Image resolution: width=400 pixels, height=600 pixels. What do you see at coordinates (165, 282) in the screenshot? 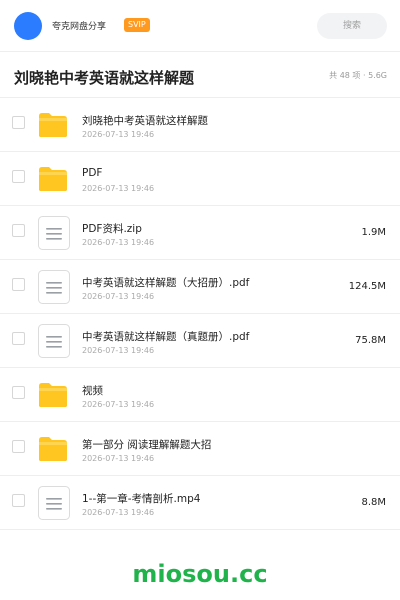
I see `file-name: 中考英语就这样解题（大招册）.pdf` at bounding box center [165, 282].